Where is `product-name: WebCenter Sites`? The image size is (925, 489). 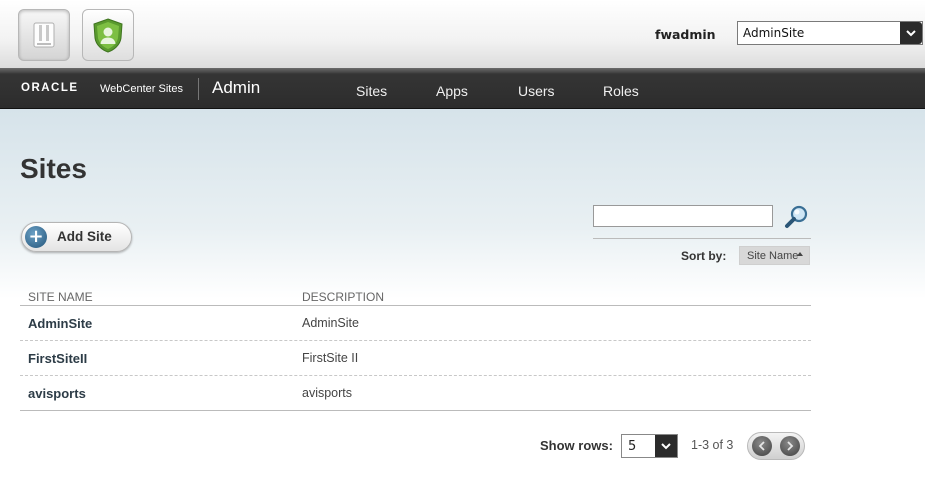 product-name: WebCenter Sites is located at coordinates (141, 89).